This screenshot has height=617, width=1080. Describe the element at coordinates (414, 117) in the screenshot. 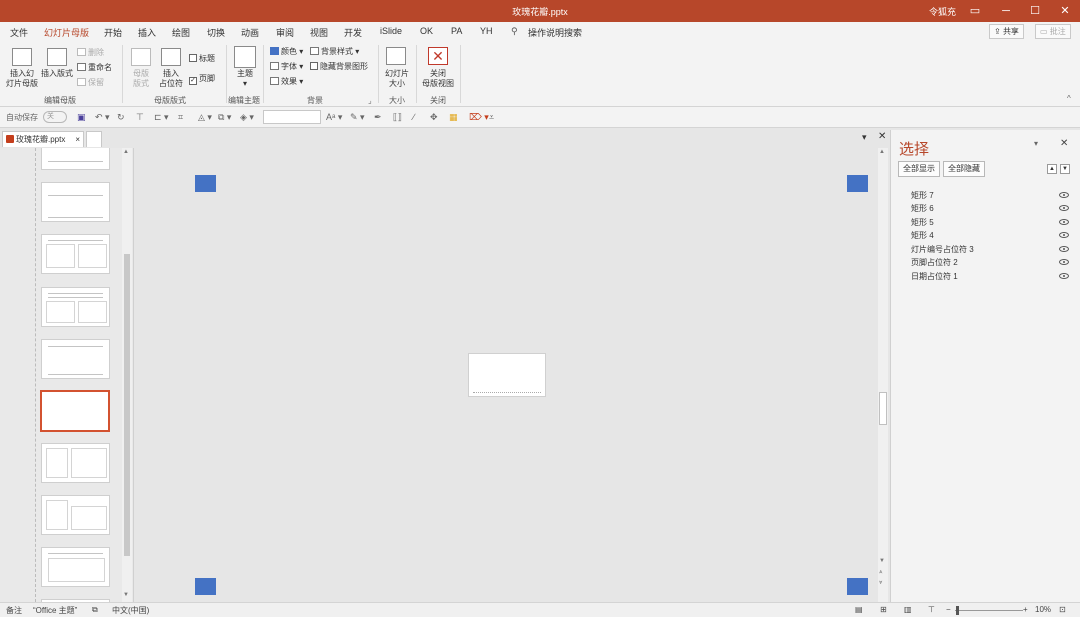

I see `brush-icon: ∕` at that location.